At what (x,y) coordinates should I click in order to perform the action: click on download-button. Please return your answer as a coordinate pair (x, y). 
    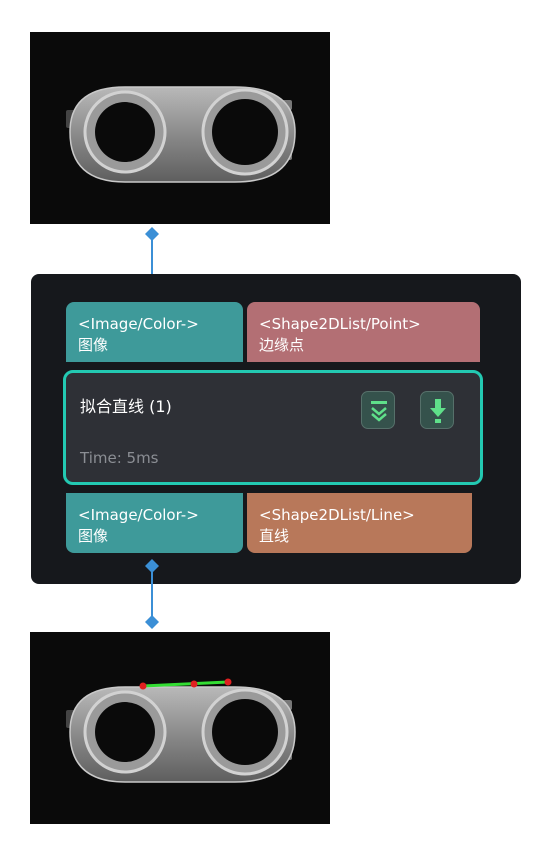
    Looking at the image, I should click on (437, 410).